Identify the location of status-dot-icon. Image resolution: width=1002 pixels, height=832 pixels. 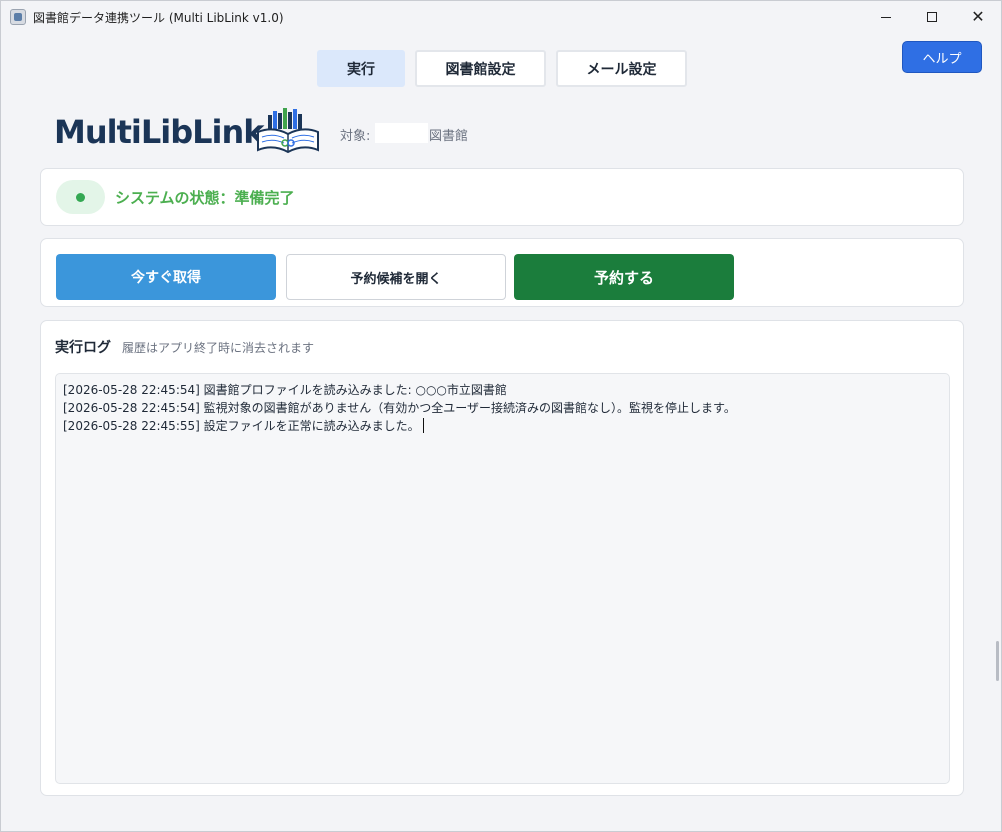
(80, 197).